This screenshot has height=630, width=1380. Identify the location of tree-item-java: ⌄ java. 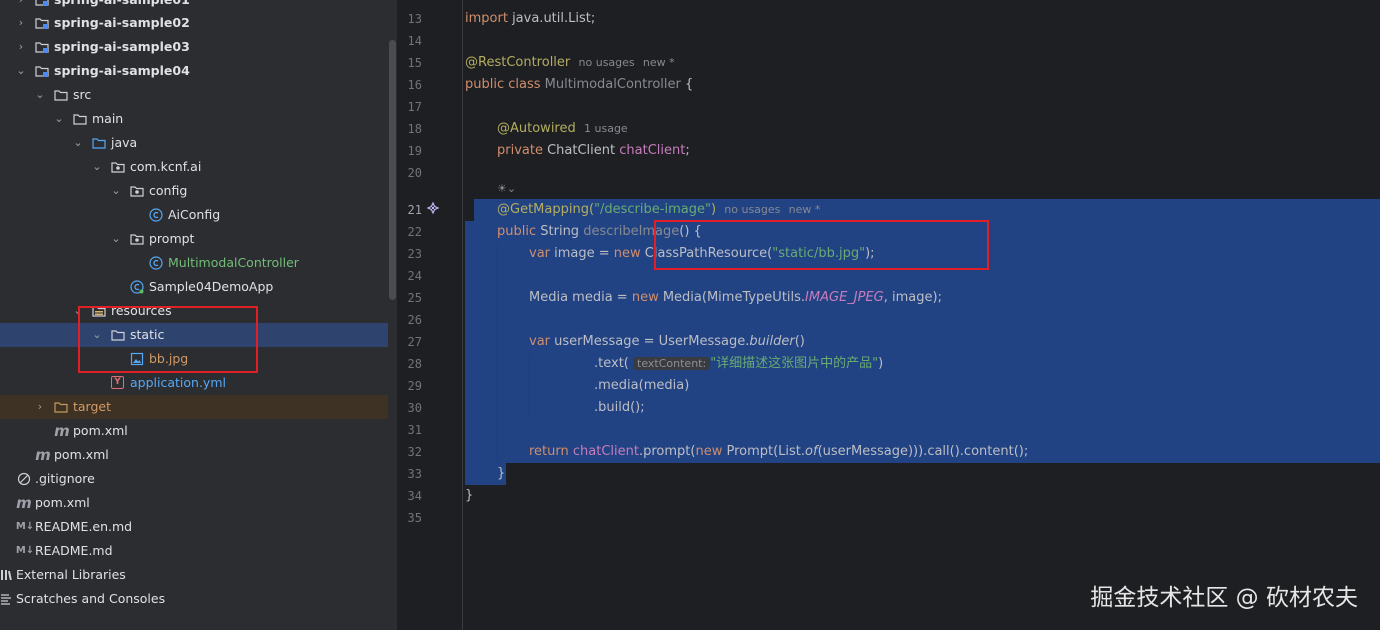
(194, 143).